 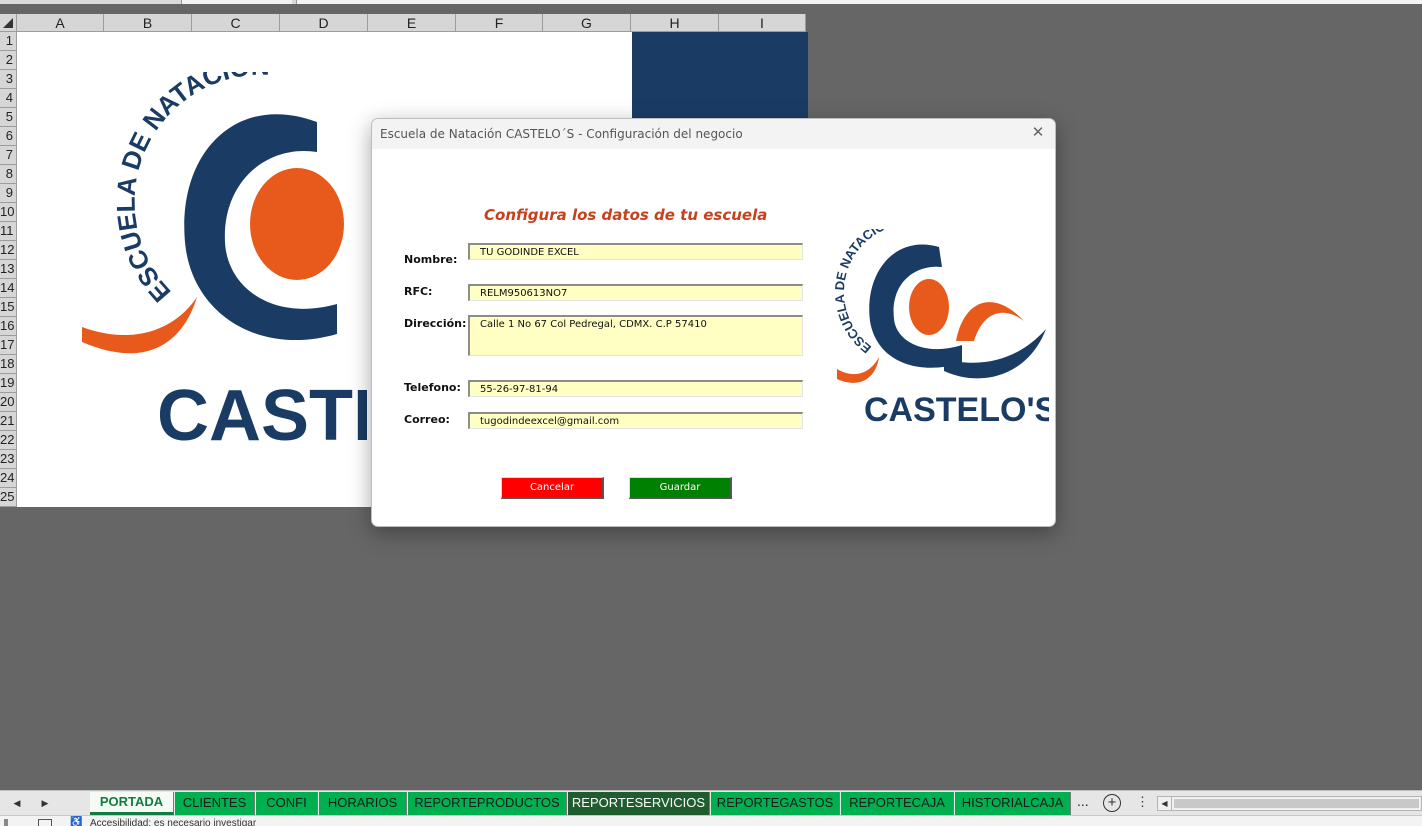 What do you see at coordinates (635, 292) in the screenshot?
I see `rfc-input: RELM950613NO7` at bounding box center [635, 292].